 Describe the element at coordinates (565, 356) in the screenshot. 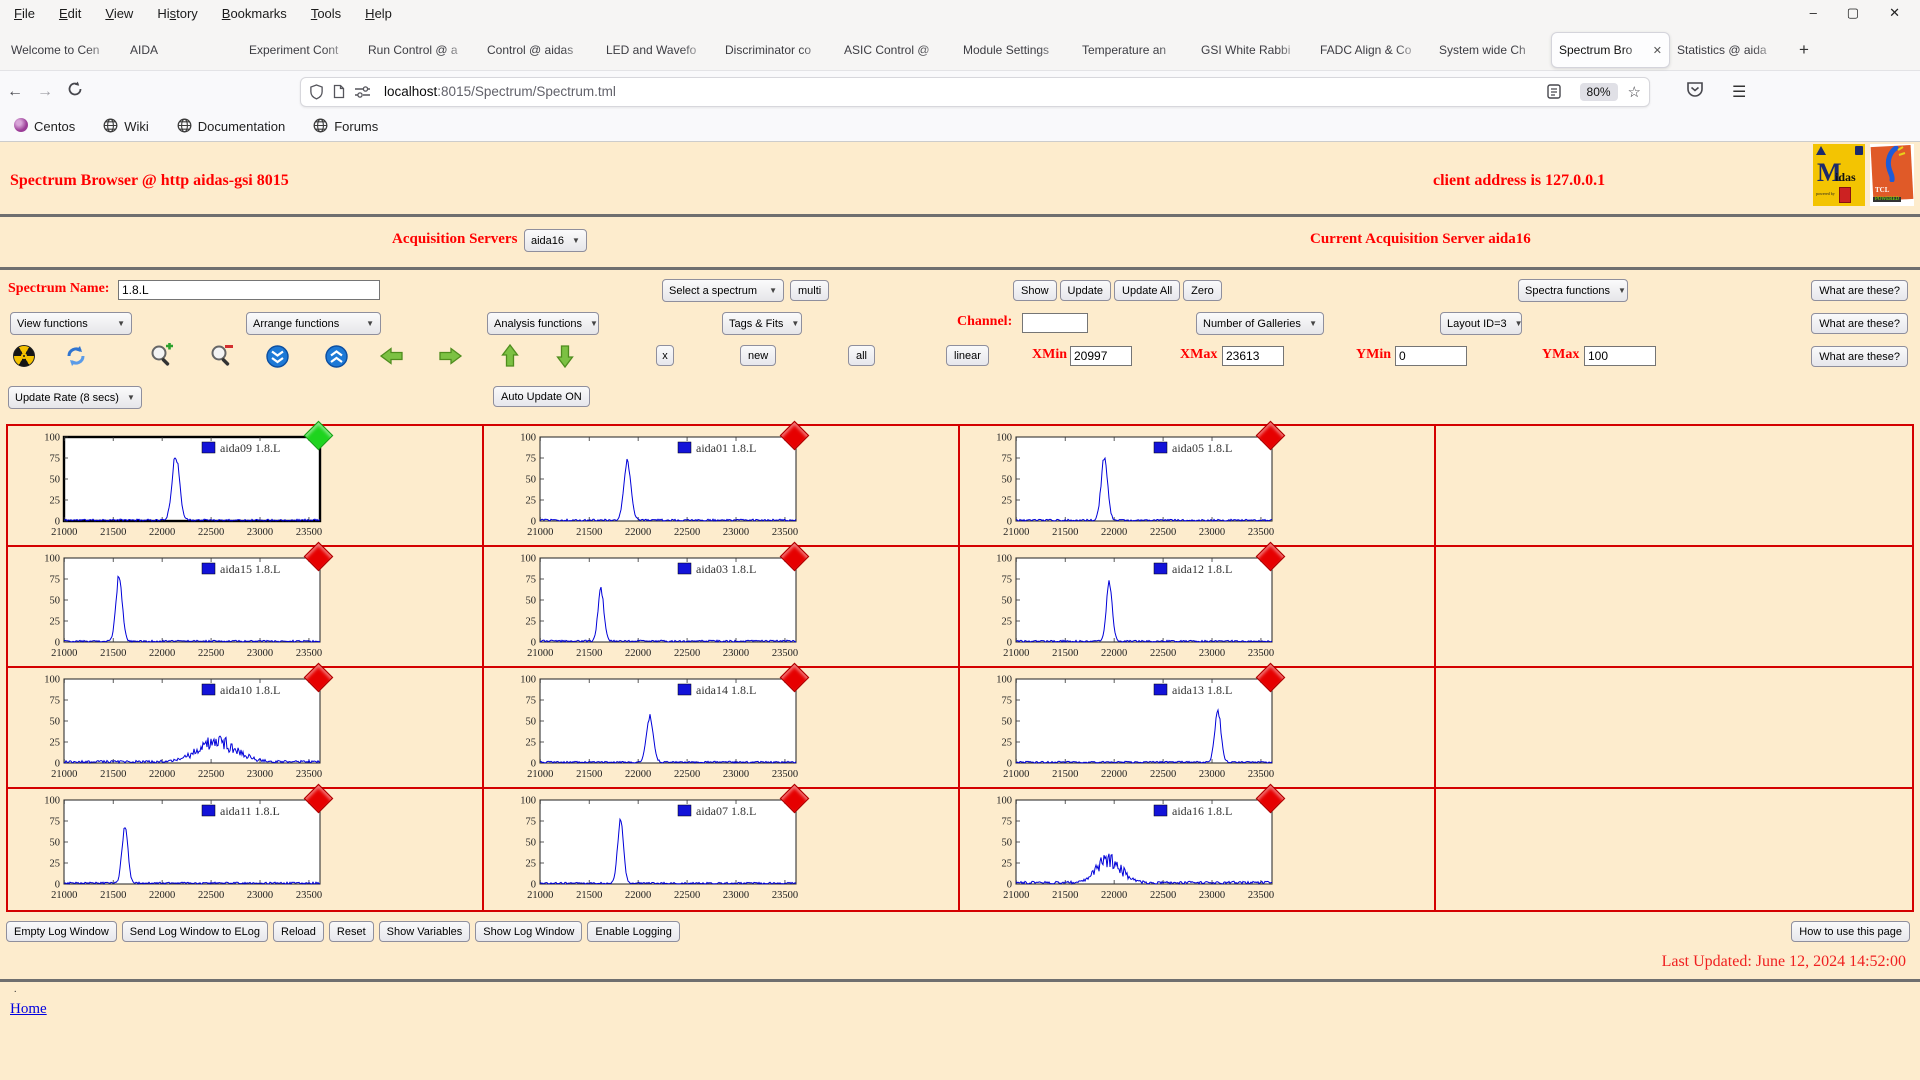

I see `pan-down-icon` at that location.